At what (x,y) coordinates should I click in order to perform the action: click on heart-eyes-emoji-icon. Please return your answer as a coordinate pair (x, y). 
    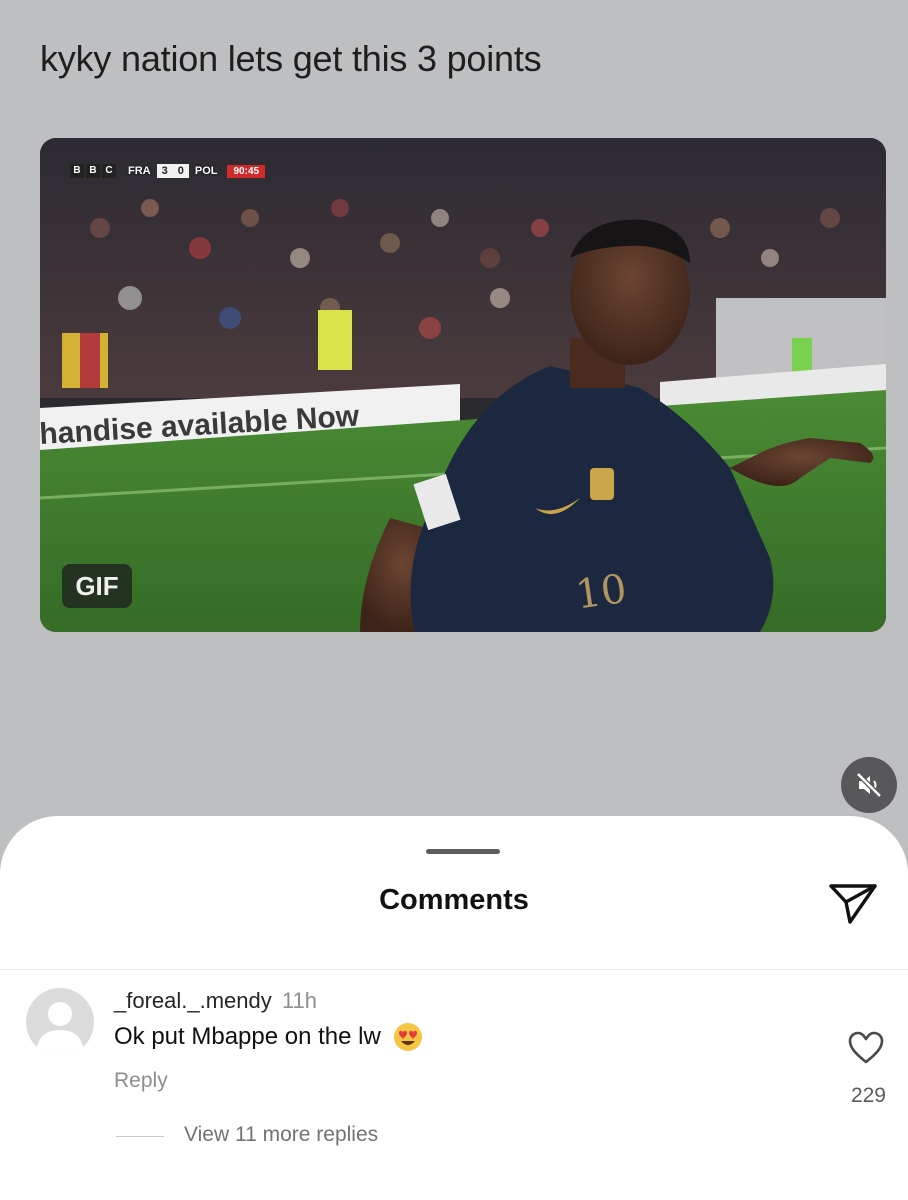
    Looking at the image, I should click on (407, 1037).